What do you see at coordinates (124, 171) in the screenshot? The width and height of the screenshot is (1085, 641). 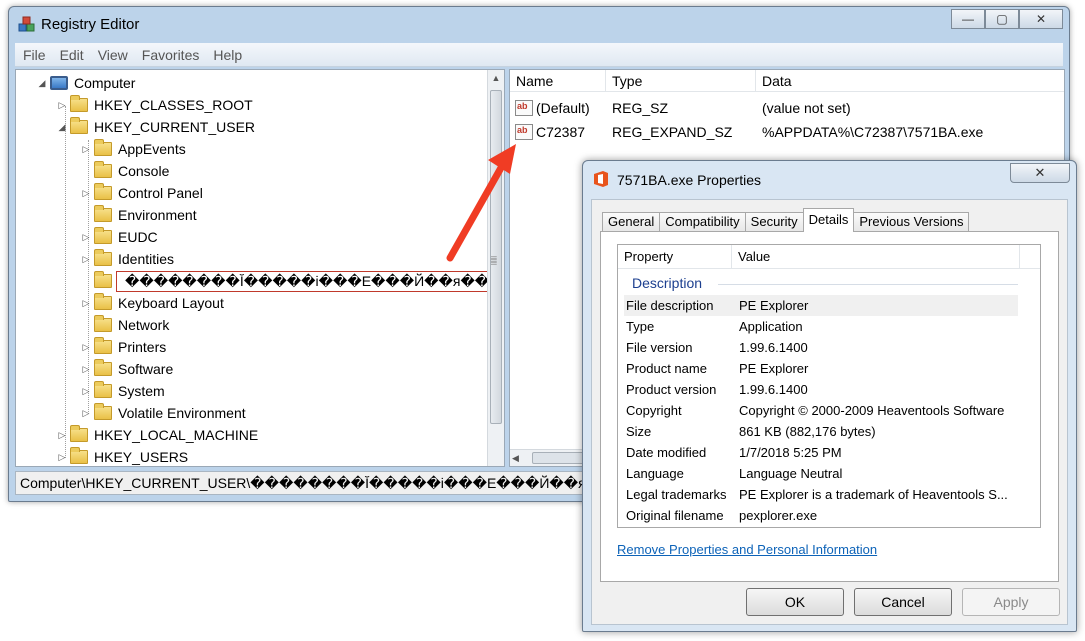 I see `tree-node: Console` at bounding box center [124, 171].